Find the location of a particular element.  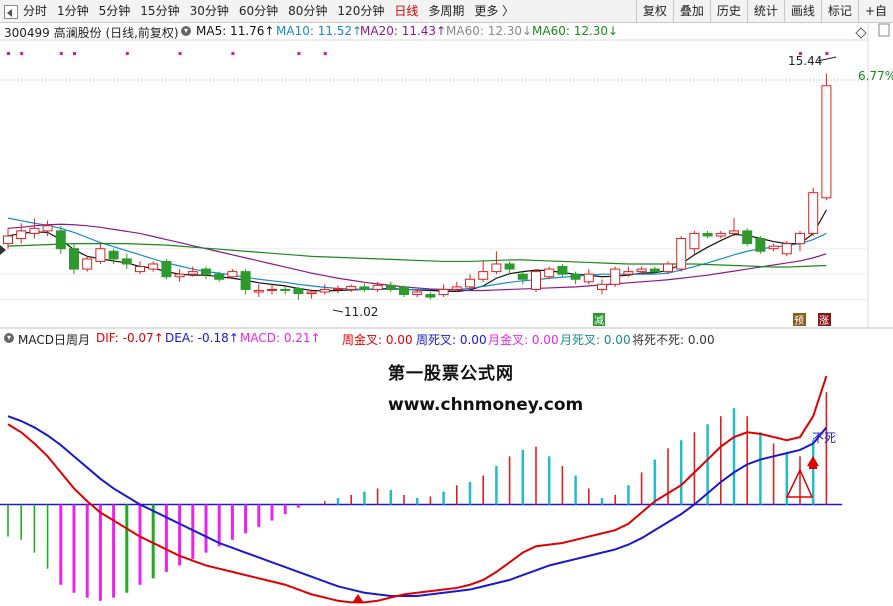

jian-mark-text: 减 is located at coordinates (599, 321).